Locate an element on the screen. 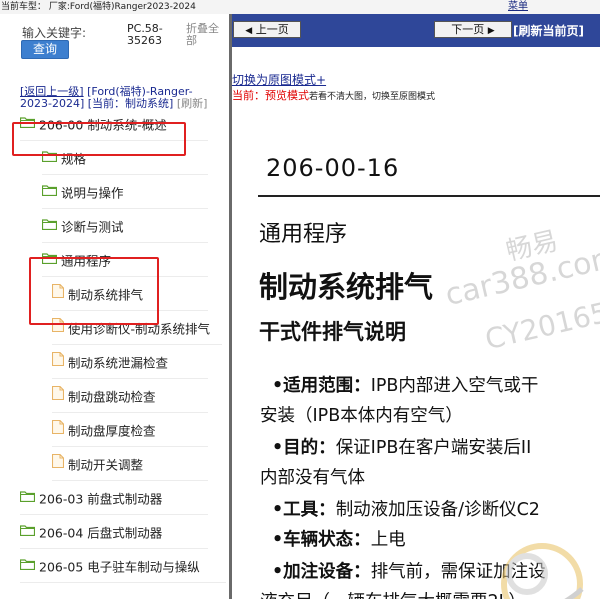 The width and height of the screenshot is (600, 599). doc-bullet-line: 安装（IPB本体内有空气） is located at coordinates (361, 414).